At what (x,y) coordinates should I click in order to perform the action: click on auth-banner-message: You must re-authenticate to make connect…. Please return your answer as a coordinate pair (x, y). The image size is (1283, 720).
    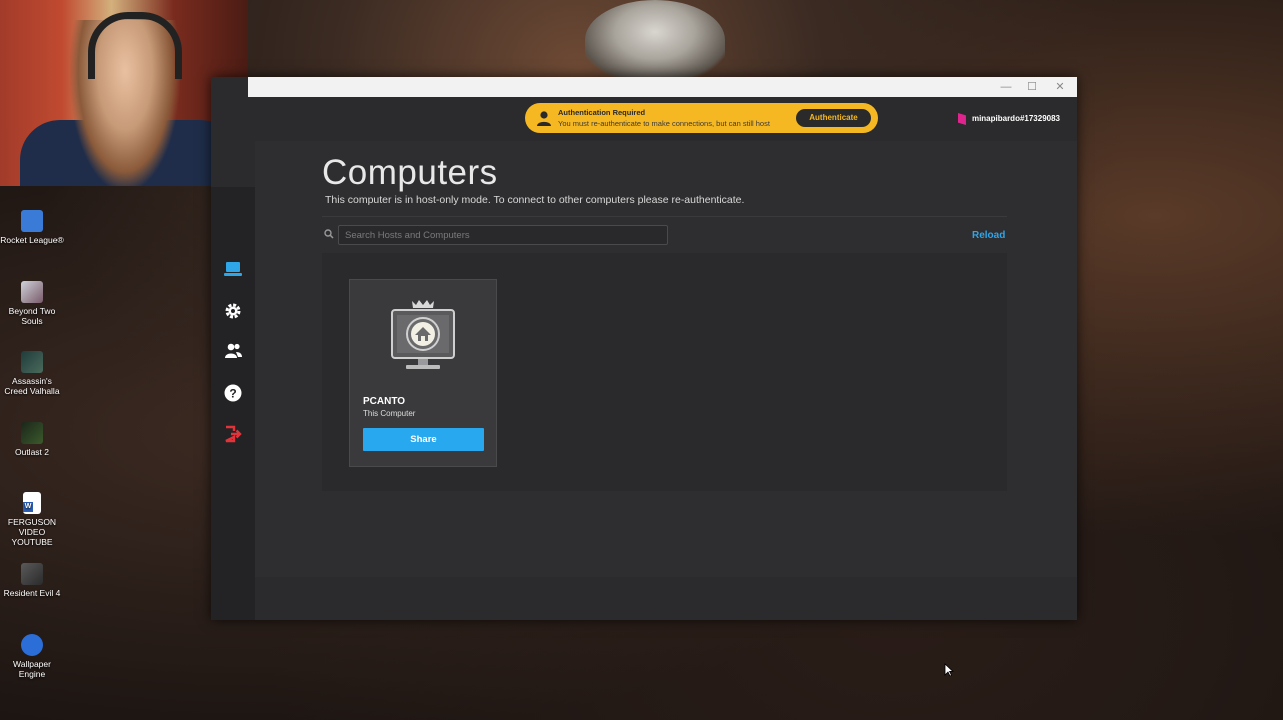
    Looking at the image, I should click on (664, 123).